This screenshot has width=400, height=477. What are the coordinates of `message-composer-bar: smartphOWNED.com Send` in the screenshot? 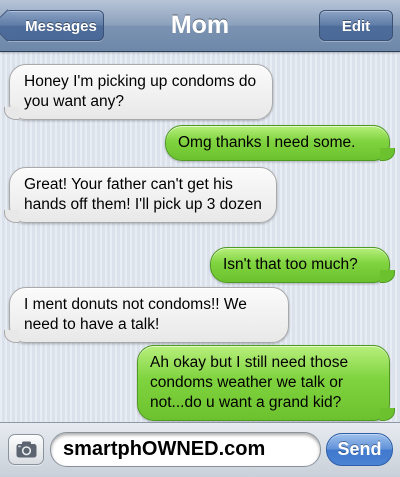 It's located at (200, 449).